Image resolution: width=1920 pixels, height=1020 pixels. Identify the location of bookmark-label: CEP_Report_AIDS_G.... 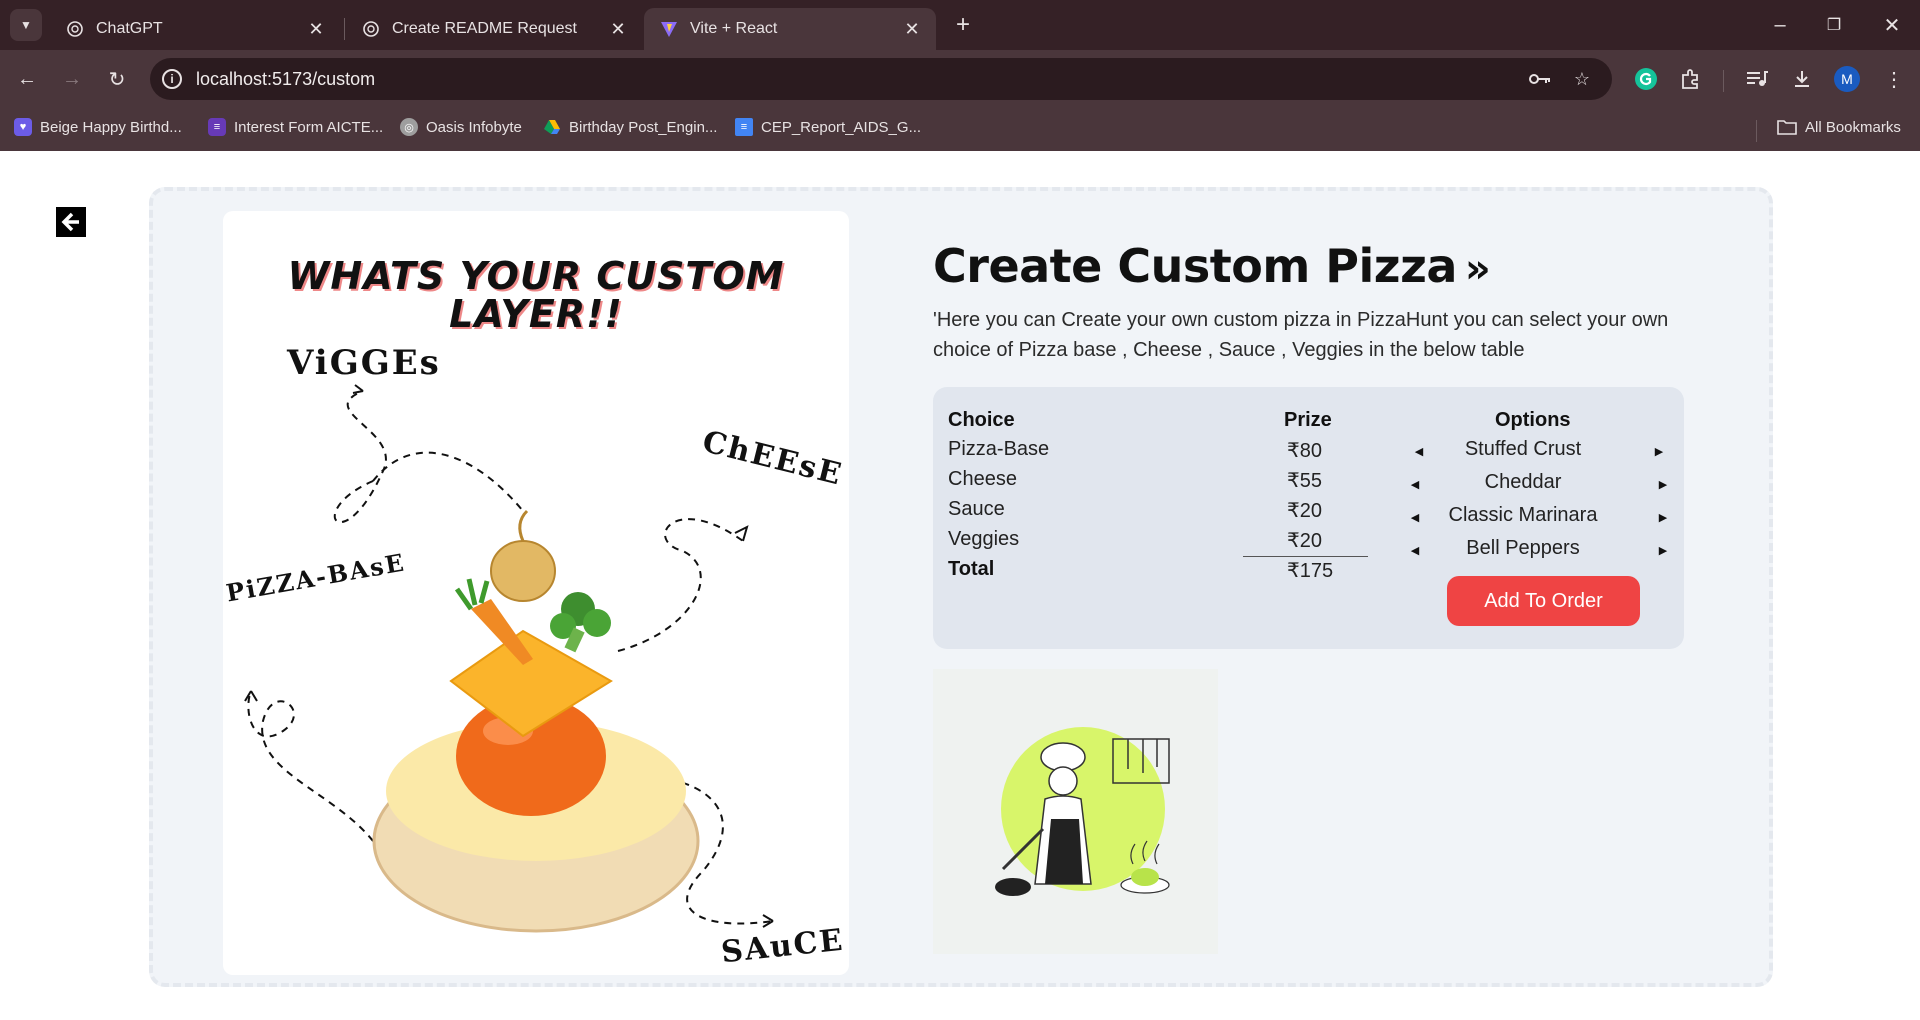
(841, 127).